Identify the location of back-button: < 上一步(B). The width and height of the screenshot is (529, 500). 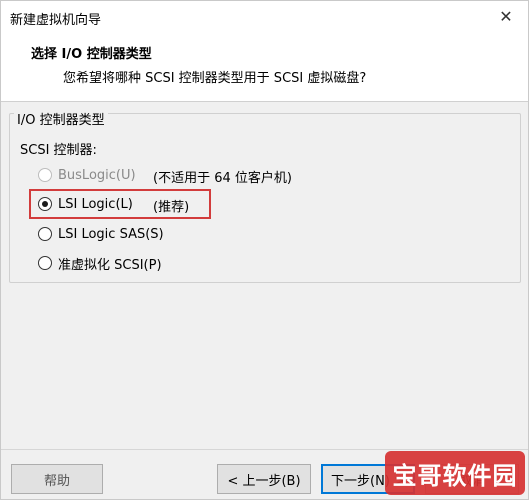
(264, 479).